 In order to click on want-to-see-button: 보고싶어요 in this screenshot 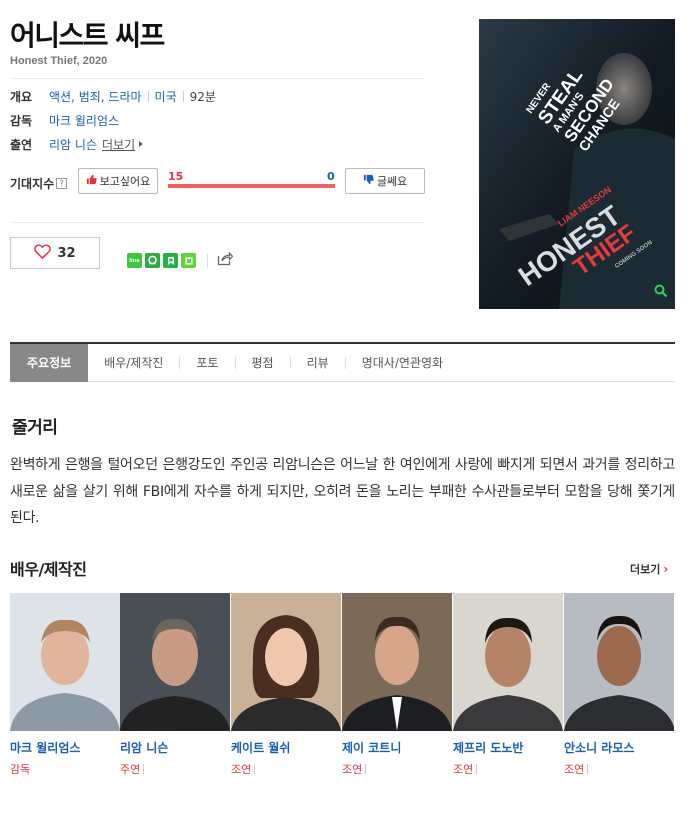, I will do `click(118, 181)`.